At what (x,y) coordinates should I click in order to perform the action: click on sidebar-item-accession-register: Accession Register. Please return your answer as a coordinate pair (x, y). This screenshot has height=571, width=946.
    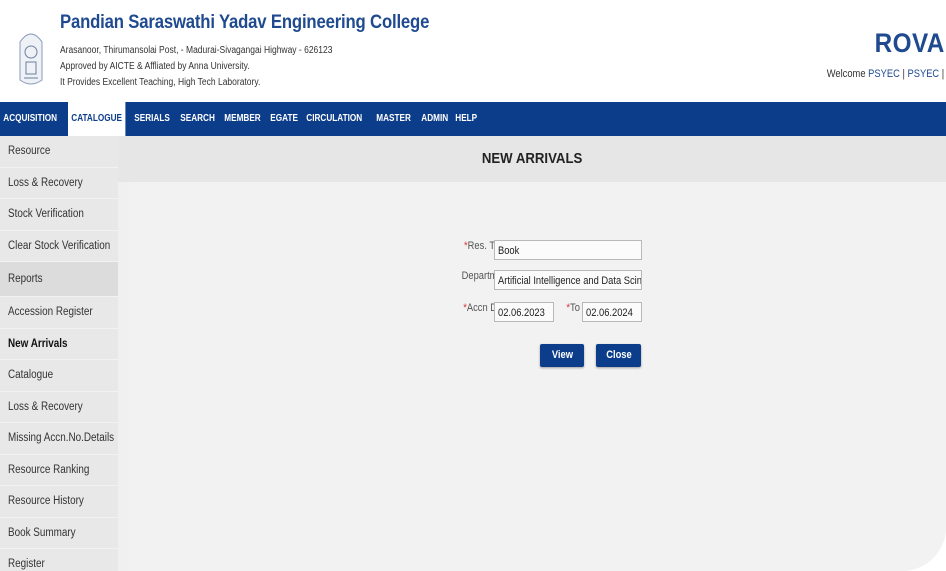
    Looking at the image, I should click on (59, 313).